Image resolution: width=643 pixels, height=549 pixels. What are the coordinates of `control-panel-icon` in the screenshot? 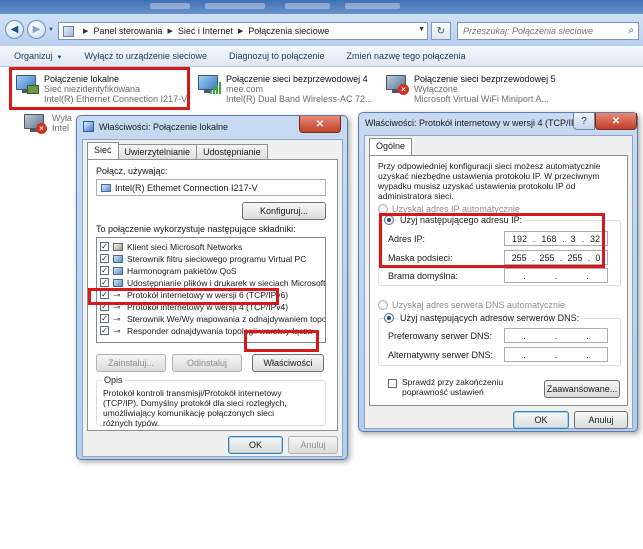 It's located at (68, 31).